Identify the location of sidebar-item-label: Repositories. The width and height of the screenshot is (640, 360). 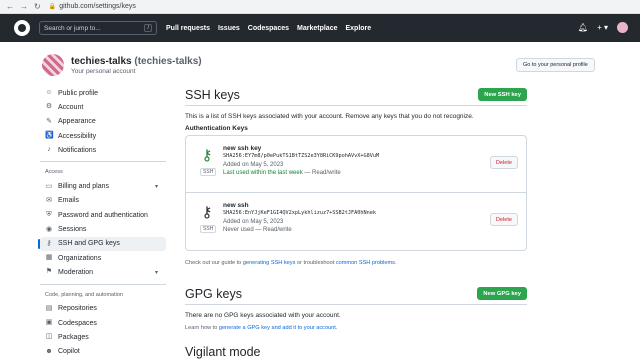
(77, 309).